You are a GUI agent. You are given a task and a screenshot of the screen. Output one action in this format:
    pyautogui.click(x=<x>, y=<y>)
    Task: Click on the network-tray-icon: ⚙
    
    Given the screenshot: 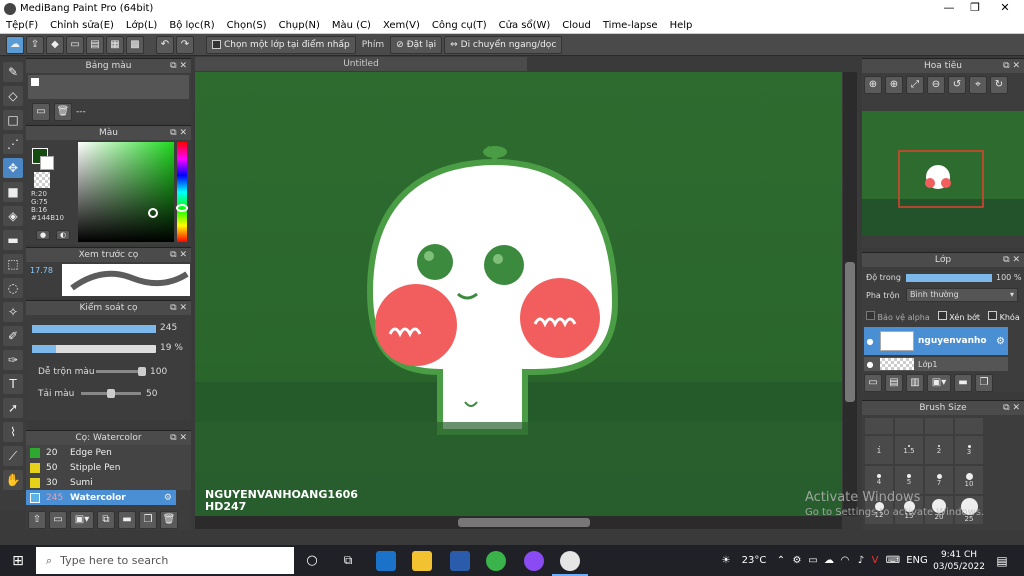 What is the action you would take?
    pyautogui.click(x=797, y=560)
    